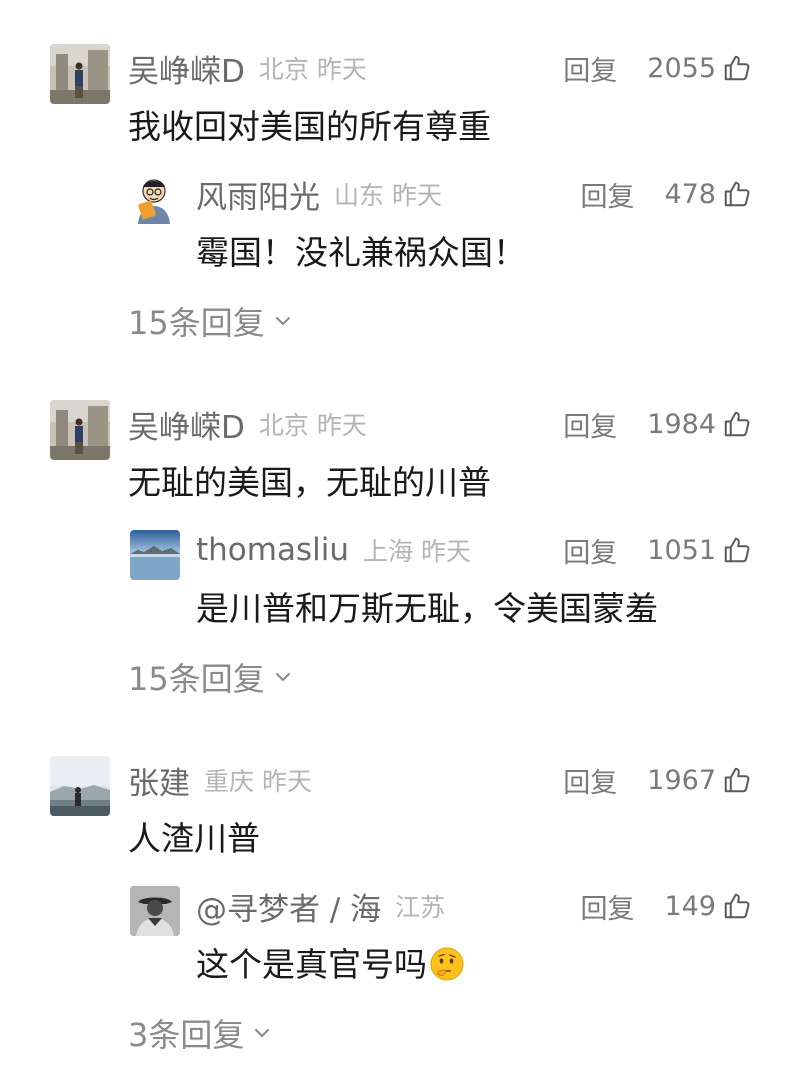 The height and width of the screenshot is (1078, 800). I want to click on reply-author: 风雨阳光, so click(258, 194).